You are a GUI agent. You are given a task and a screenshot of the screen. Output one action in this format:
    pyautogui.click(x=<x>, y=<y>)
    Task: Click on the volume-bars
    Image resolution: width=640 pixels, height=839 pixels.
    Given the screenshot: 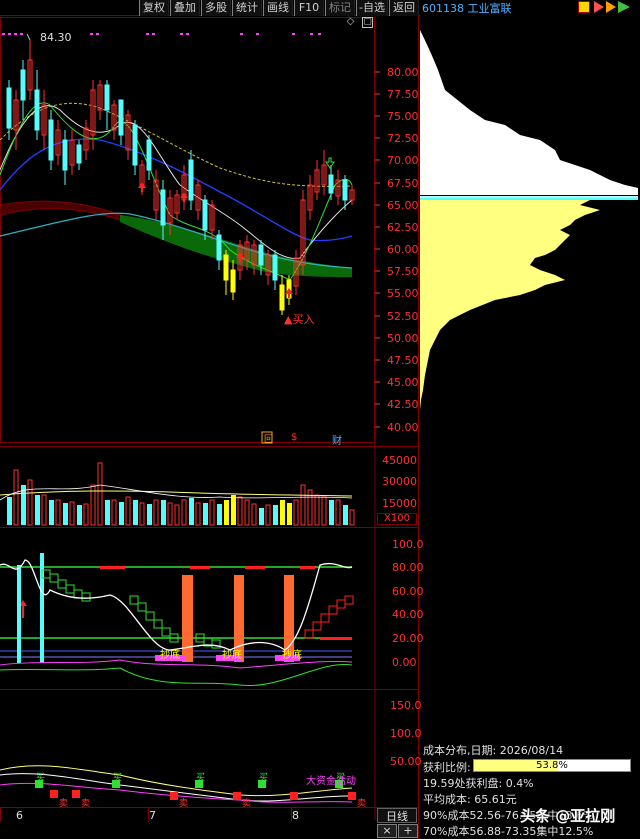 What is the action you would take?
    pyautogui.click(x=177, y=494)
    